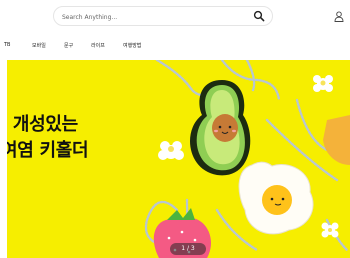  I want to click on nav-item-travel: 여행방법, so click(132, 45).